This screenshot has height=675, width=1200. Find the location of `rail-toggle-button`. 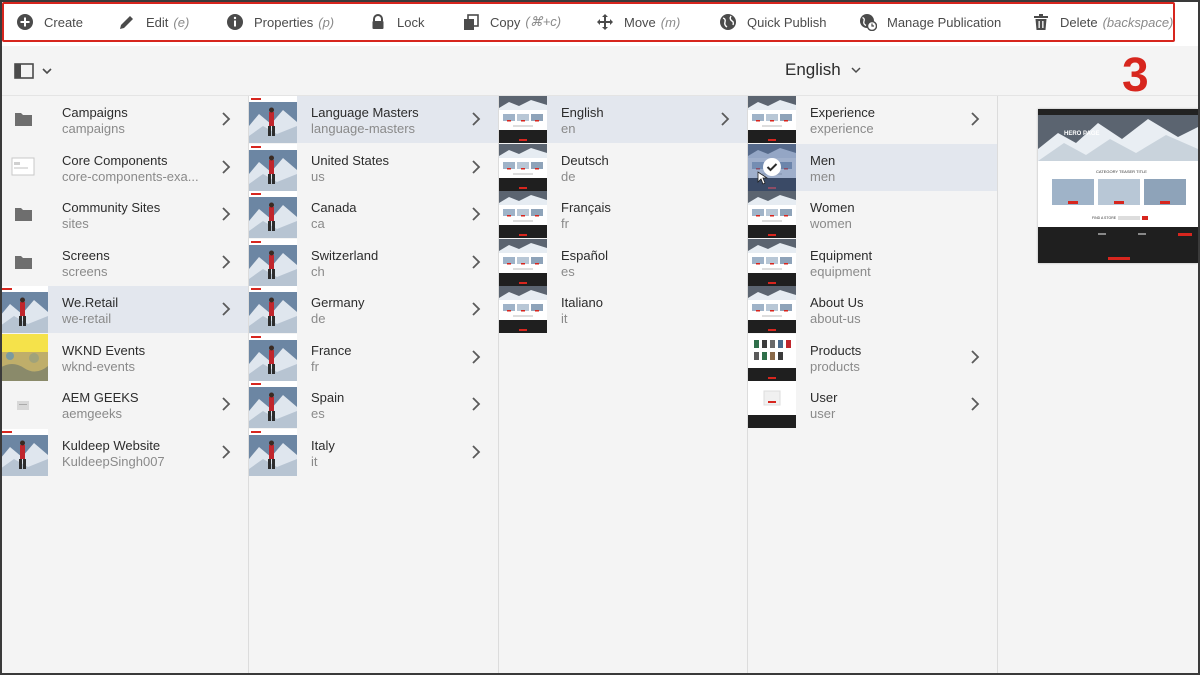

rail-toggle-button is located at coordinates (33, 71).